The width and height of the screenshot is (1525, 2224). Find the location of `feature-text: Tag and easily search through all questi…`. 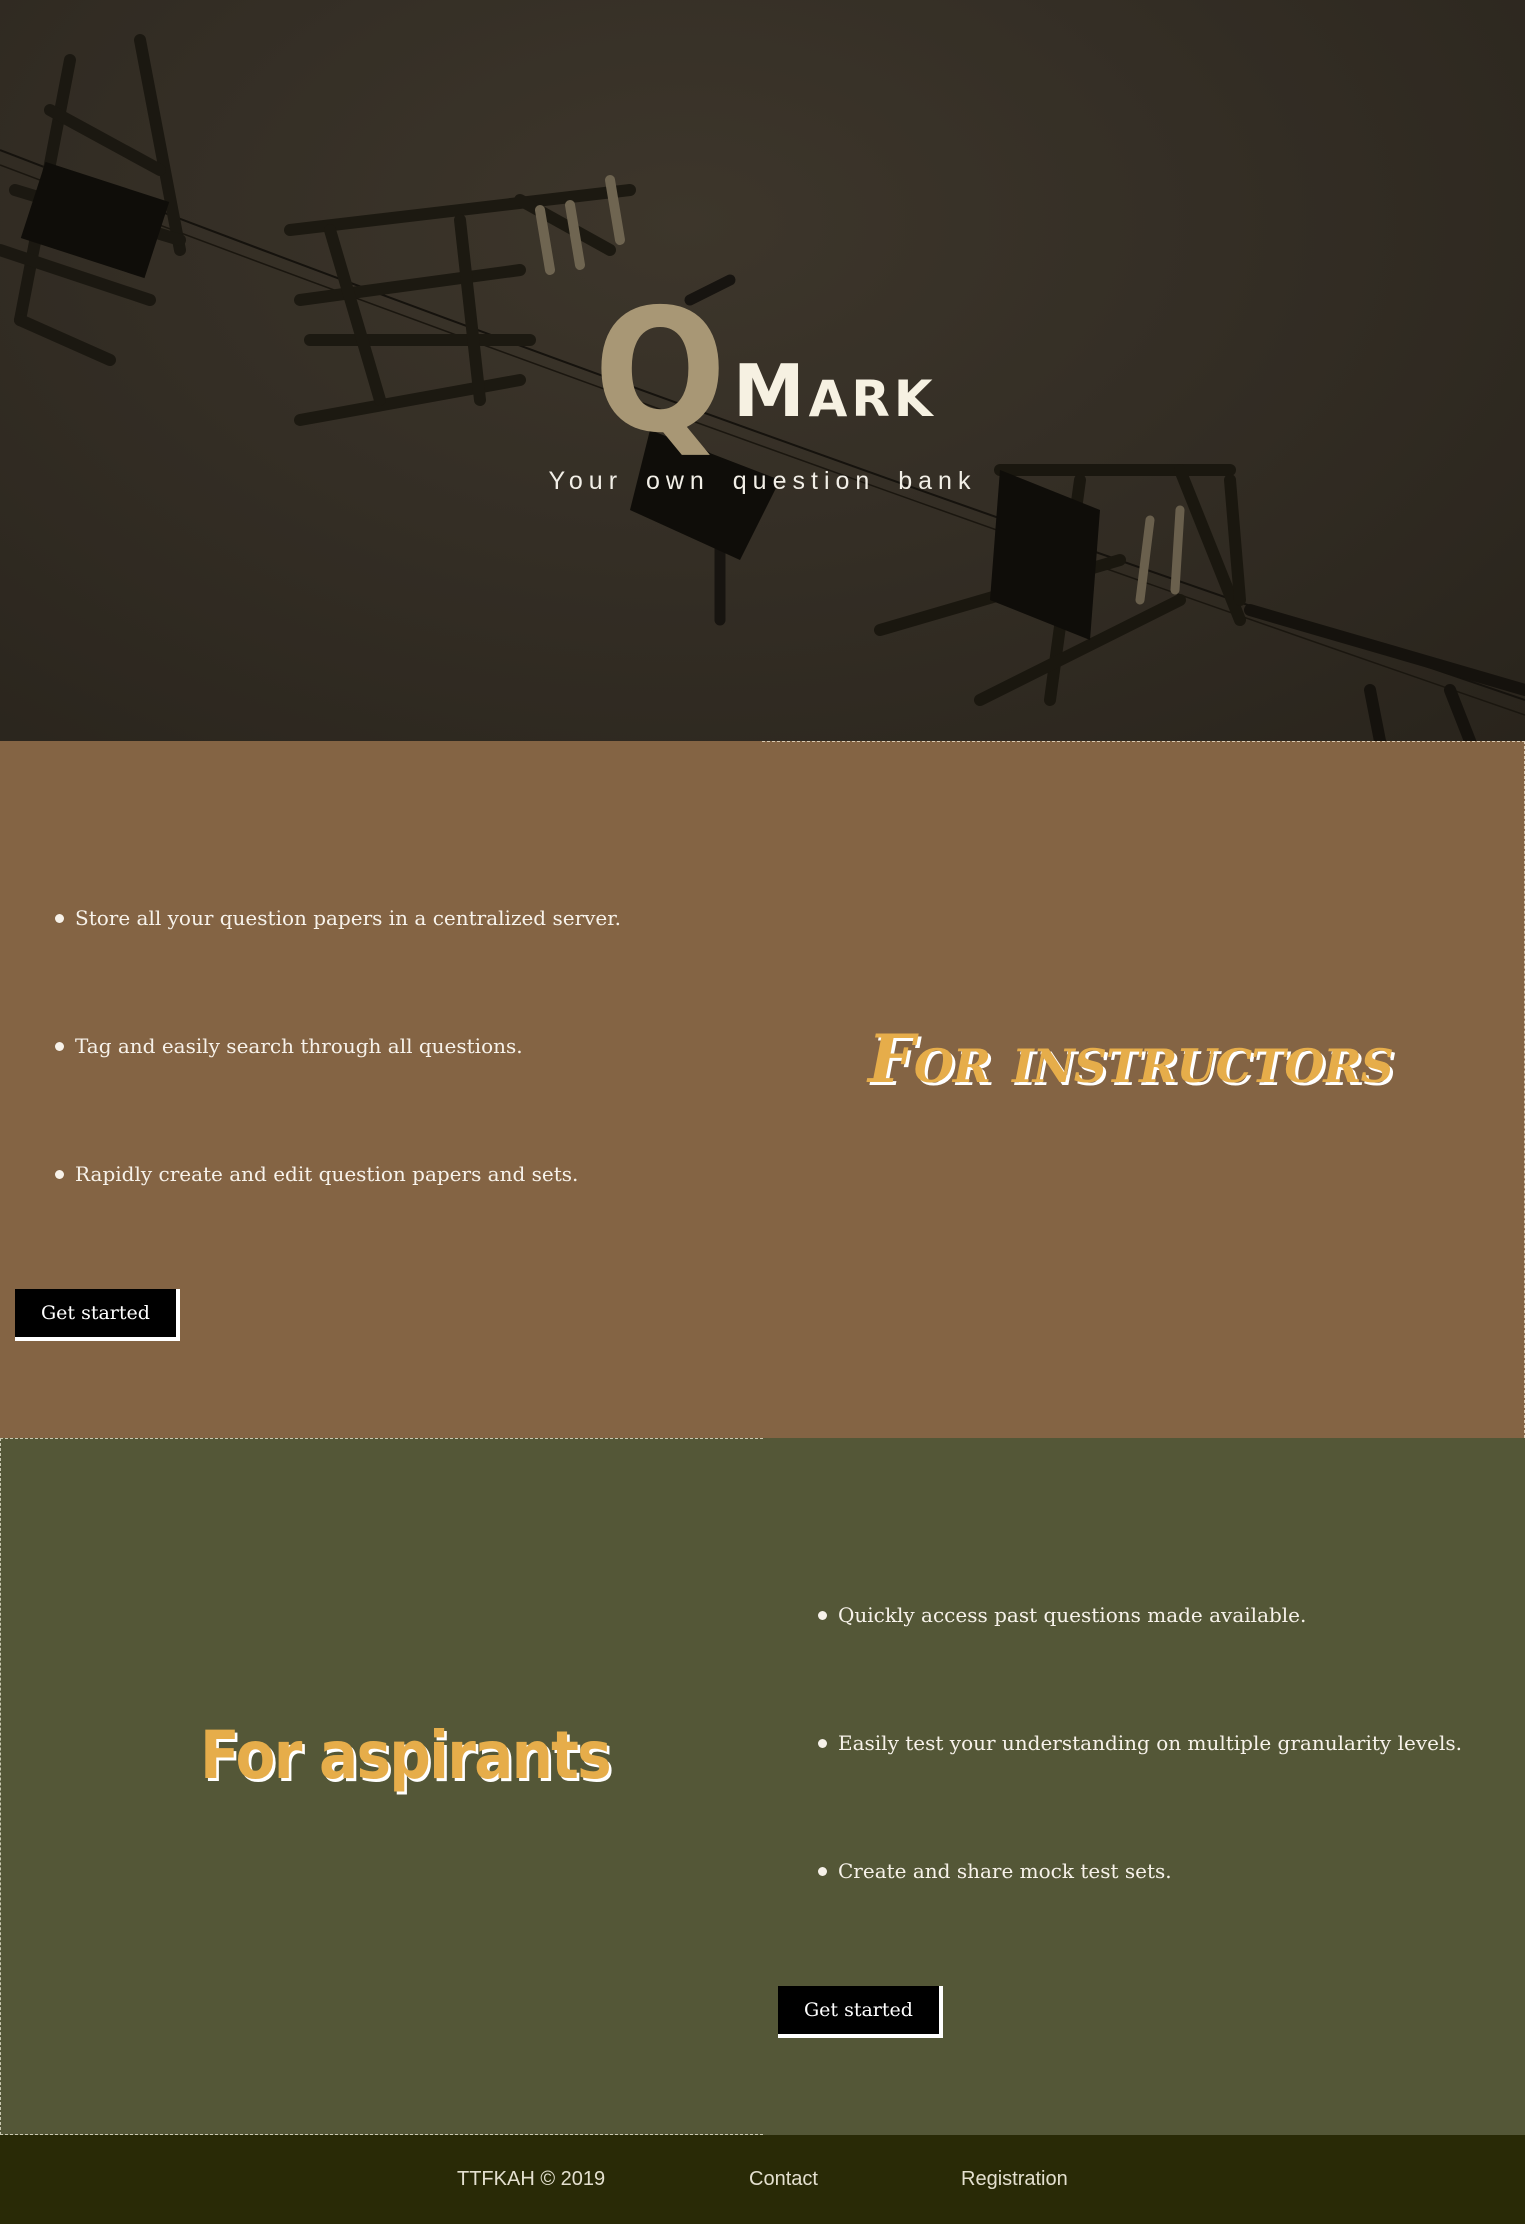

feature-text: Tag and easily search through all questi… is located at coordinates (299, 1046).